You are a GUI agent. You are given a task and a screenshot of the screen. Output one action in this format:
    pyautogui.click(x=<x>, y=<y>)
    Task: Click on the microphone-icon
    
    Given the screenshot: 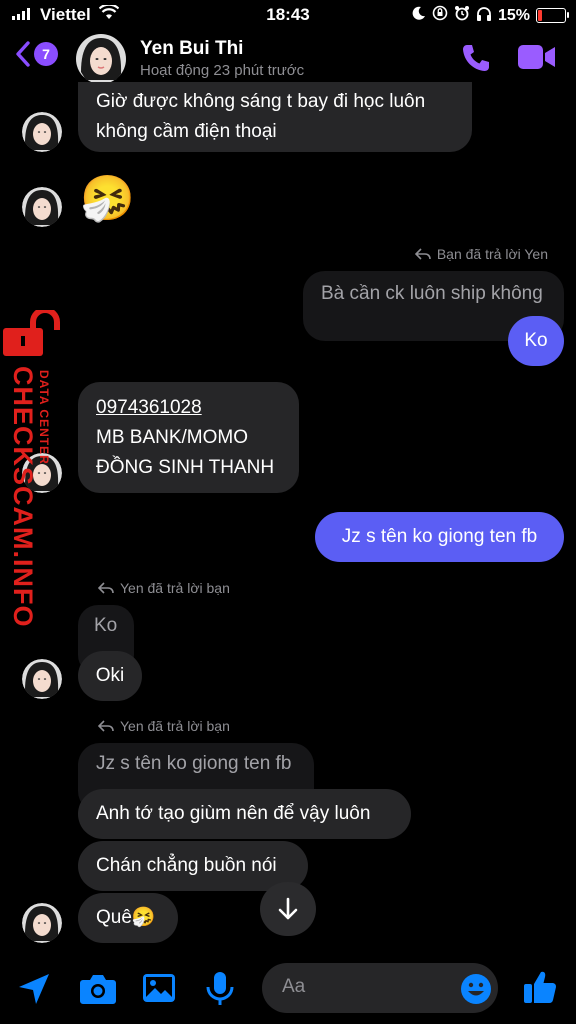 What is the action you would take?
    pyautogui.click(x=220, y=988)
    